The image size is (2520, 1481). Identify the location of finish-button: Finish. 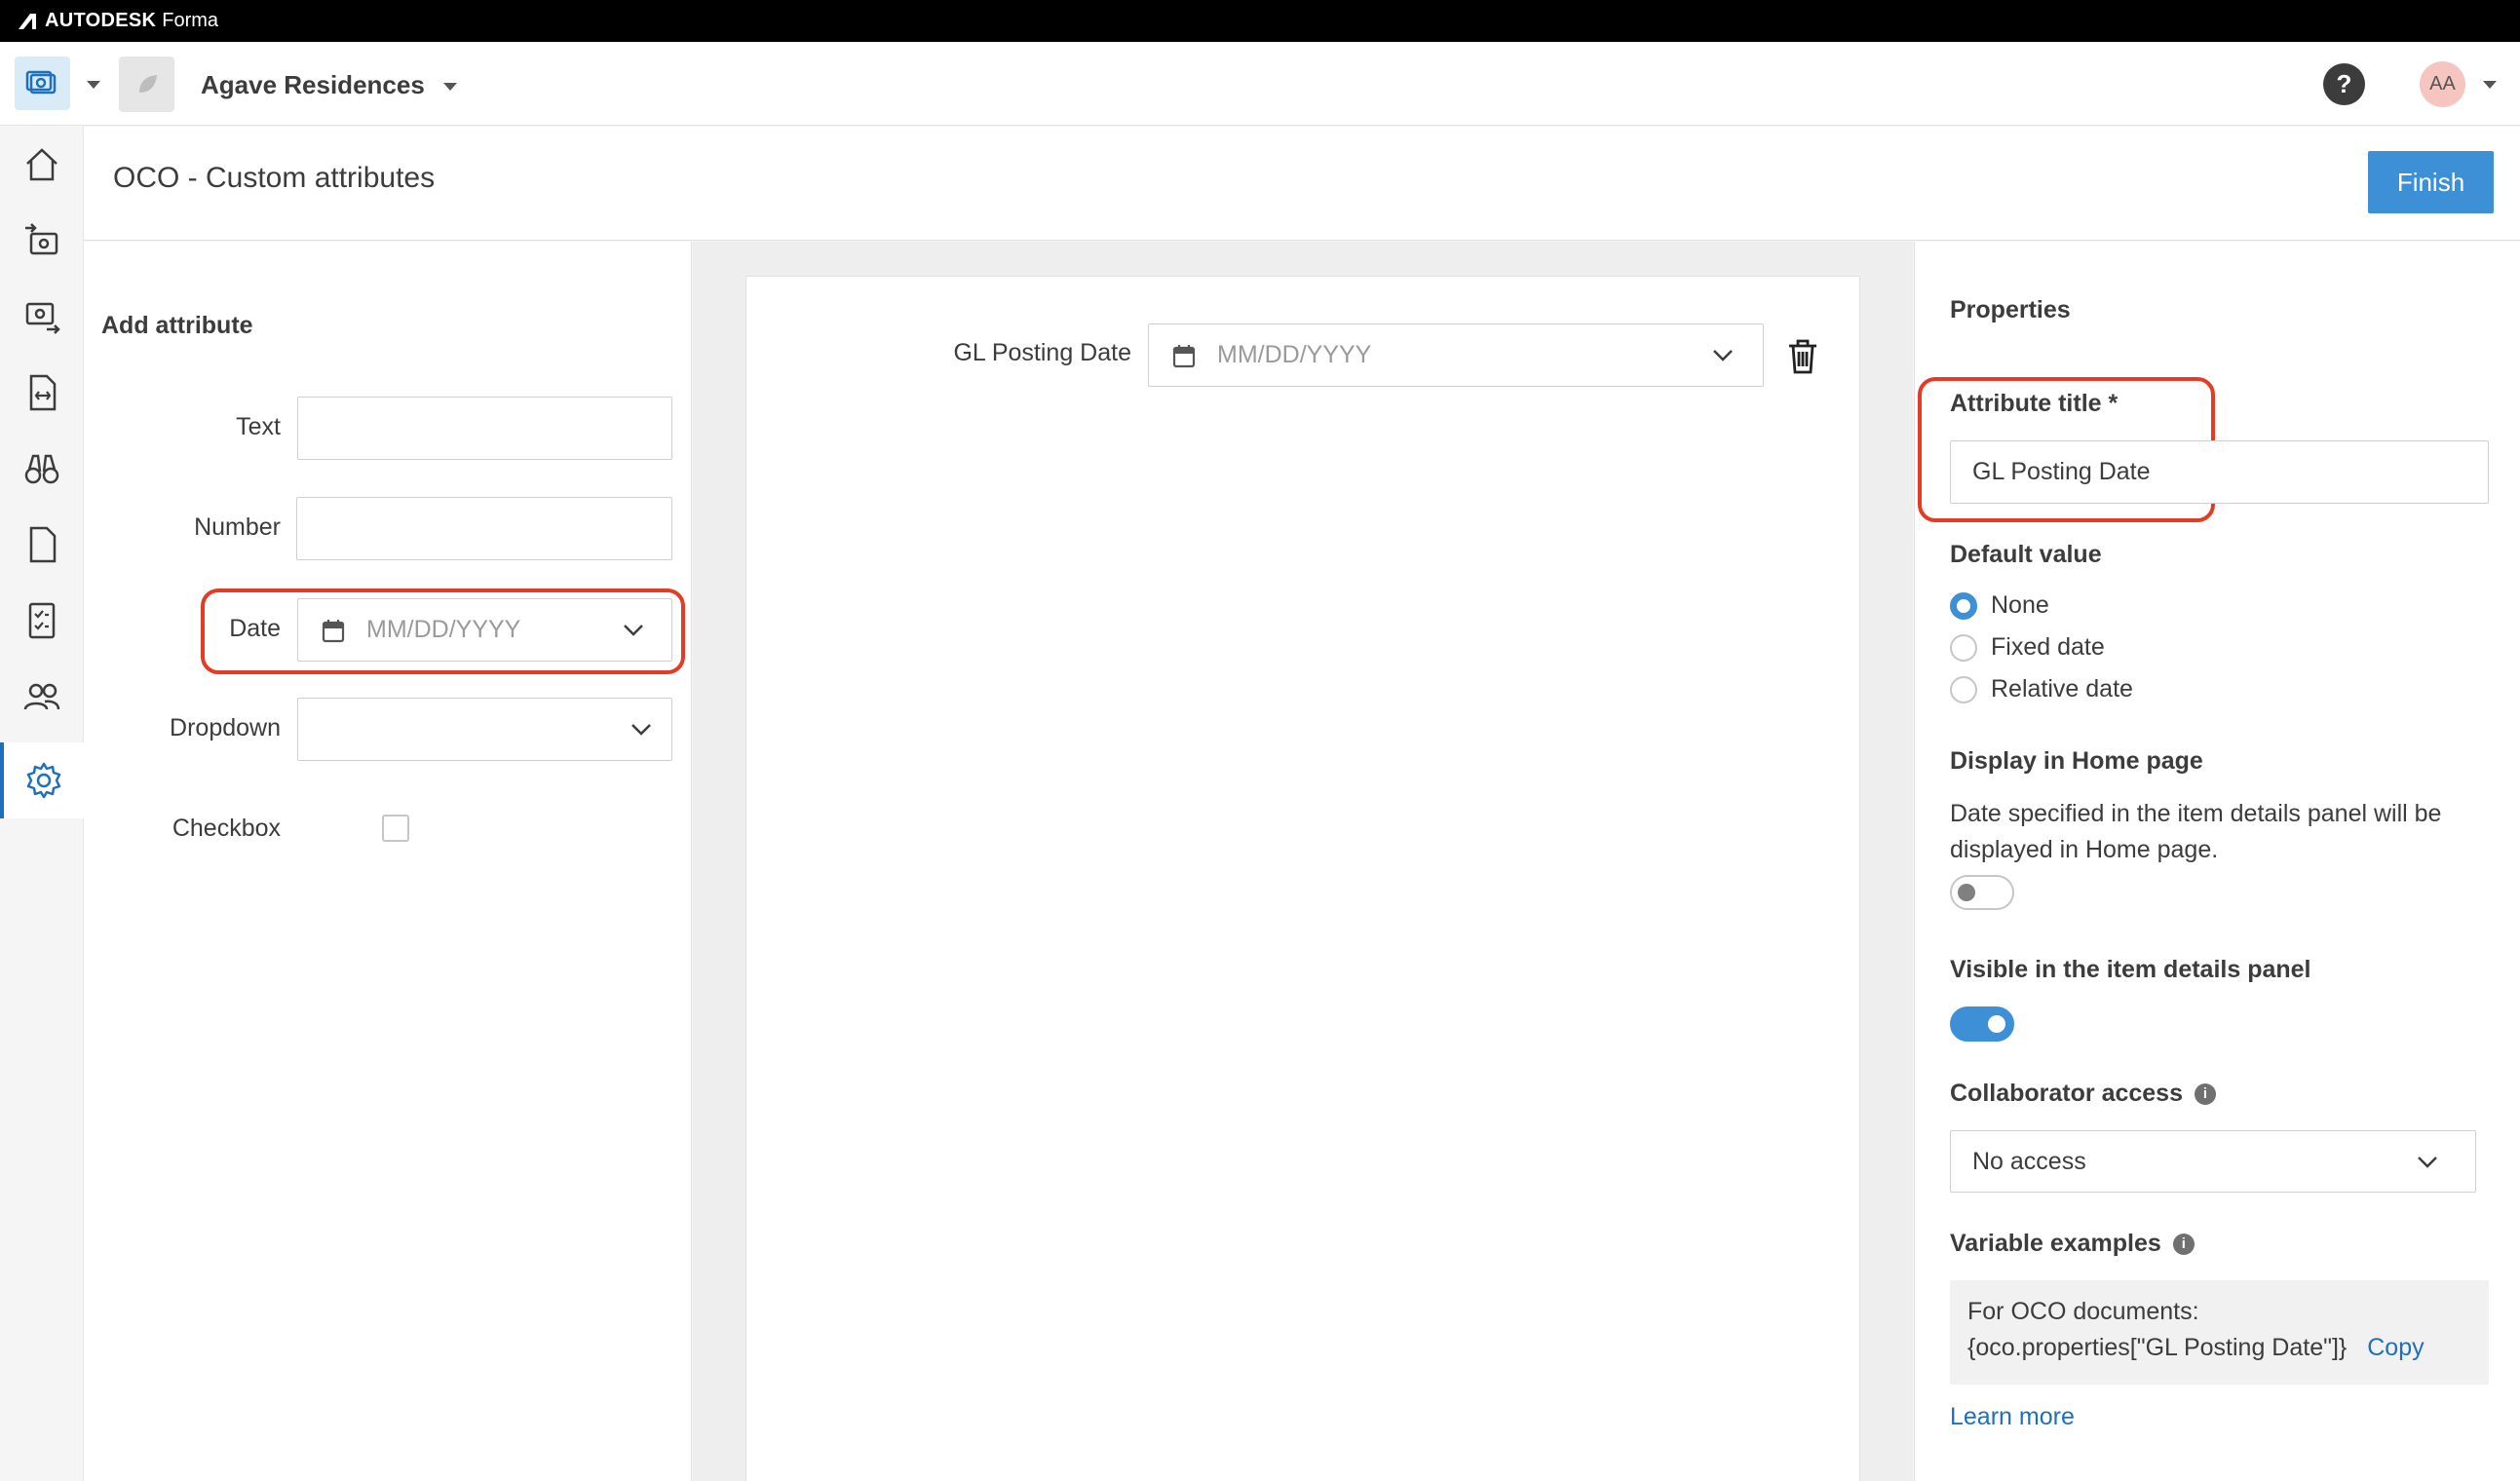
(2431, 182).